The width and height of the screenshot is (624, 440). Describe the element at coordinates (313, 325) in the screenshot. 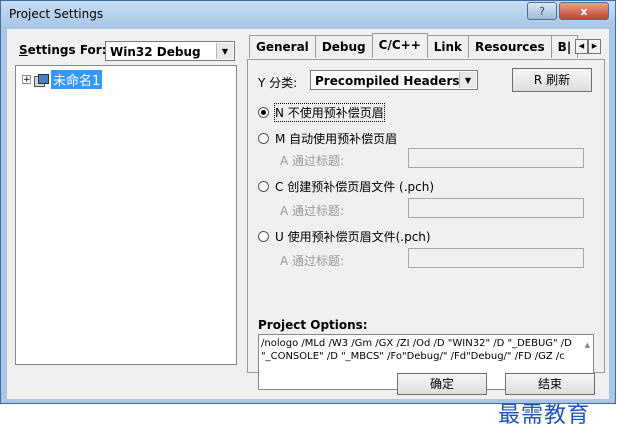

I see `project-options-label: Project Options:` at that location.